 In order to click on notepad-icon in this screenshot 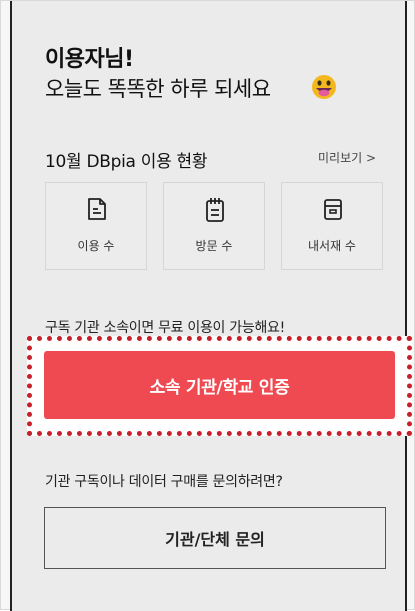, I will do `click(215, 210)`.